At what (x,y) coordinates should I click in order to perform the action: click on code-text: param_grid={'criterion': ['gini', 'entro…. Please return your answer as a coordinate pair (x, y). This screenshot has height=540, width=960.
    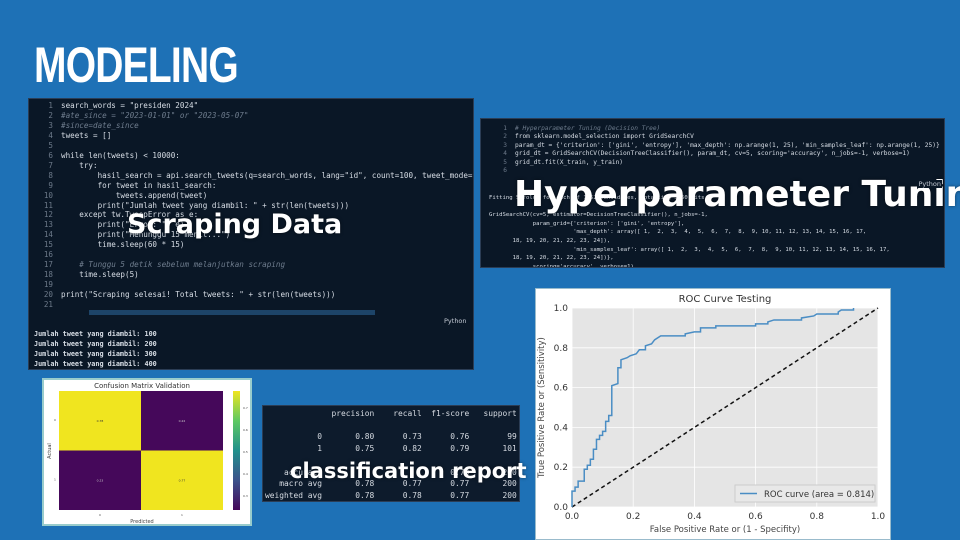
    Looking at the image, I should click on (587, 223).